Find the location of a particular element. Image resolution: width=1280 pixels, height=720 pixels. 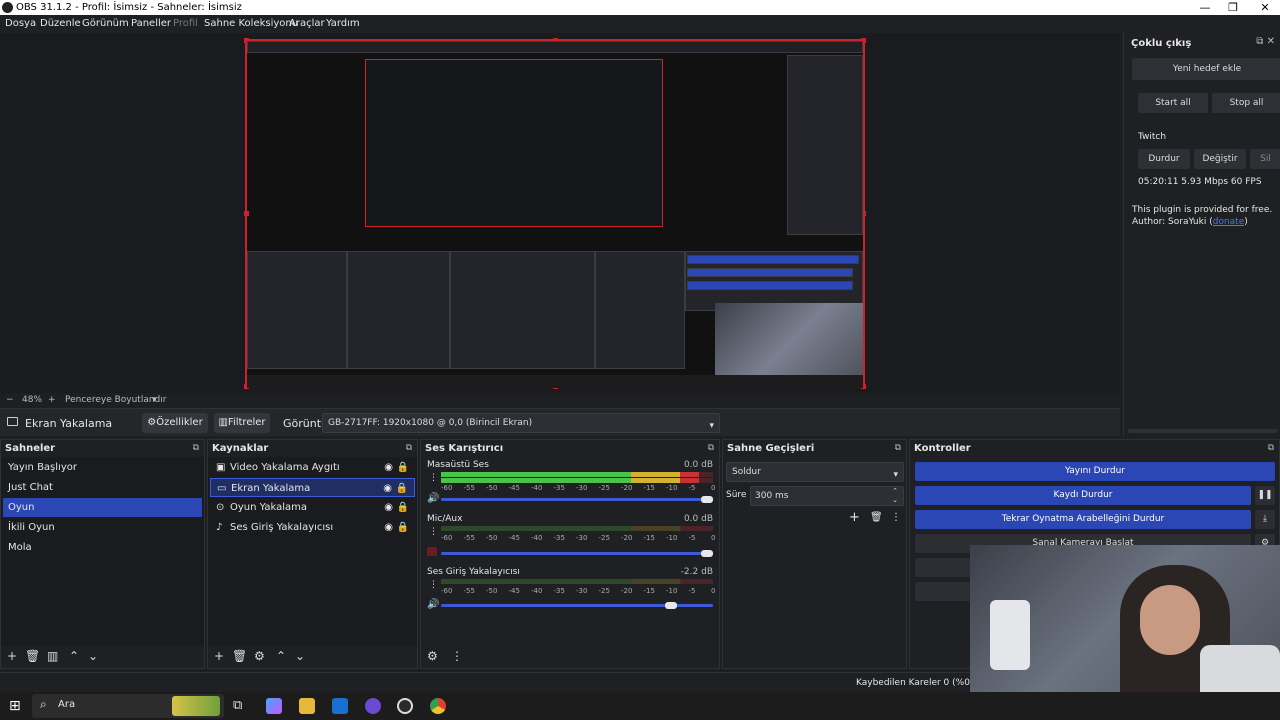

scene-item: Yayın Başlıyor is located at coordinates (102, 467).